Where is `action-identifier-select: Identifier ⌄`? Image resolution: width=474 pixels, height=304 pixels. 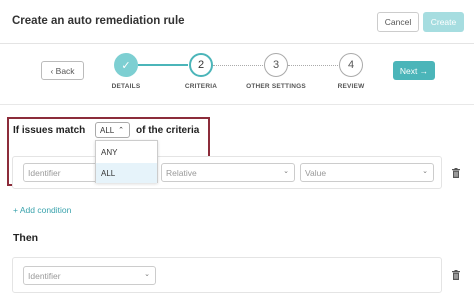
action-identifier-select: Identifier ⌄ is located at coordinates (89, 275).